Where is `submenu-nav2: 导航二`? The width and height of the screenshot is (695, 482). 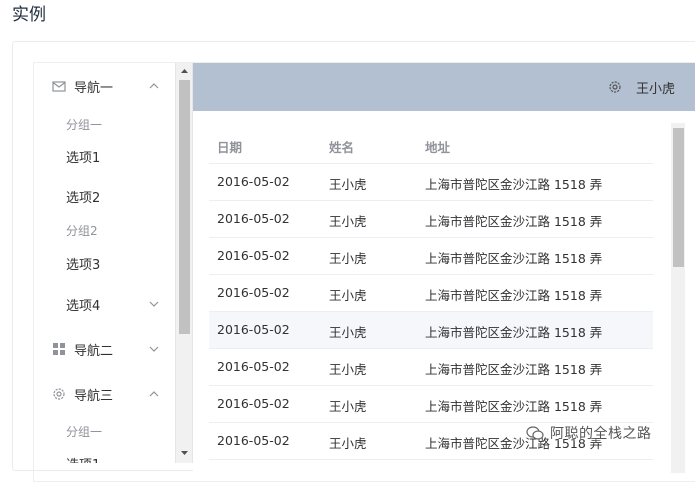 submenu-nav2: 导航二 is located at coordinates (104, 349).